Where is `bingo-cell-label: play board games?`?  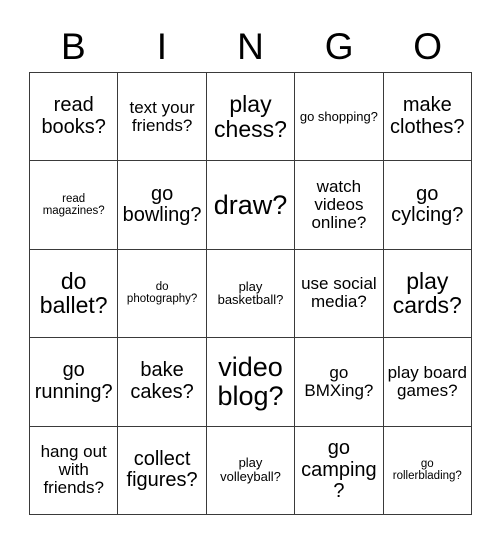 bingo-cell-label: play board games? is located at coordinates (427, 381).